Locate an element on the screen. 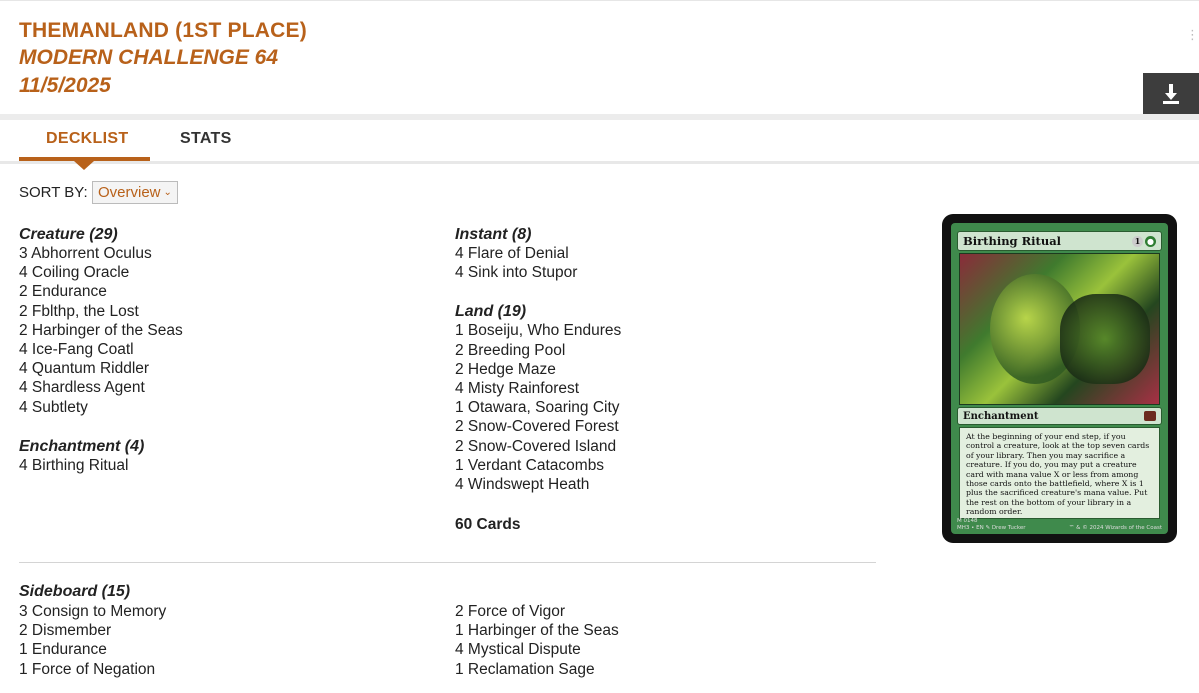 This screenshot has width=1199, height=693. card-name-bar: Birthing Ritual 1 ● is located at coordinates (1059, 241).